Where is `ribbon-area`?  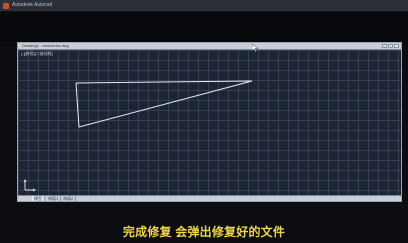
ribbon-area is located at coordinates (204, 27).